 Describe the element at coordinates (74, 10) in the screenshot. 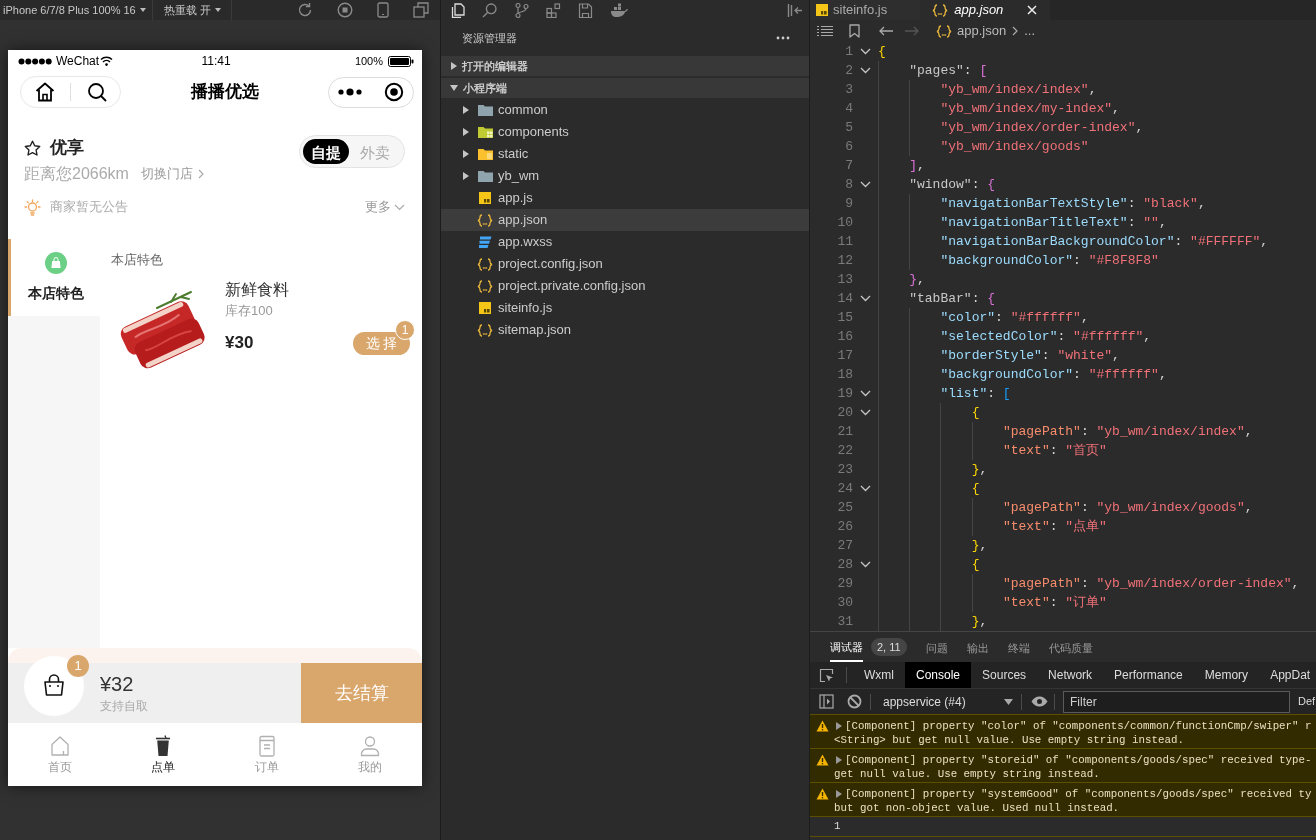

I see `device-dropdown: iPhone 6/7/8 Plus 100% 16` at that location.